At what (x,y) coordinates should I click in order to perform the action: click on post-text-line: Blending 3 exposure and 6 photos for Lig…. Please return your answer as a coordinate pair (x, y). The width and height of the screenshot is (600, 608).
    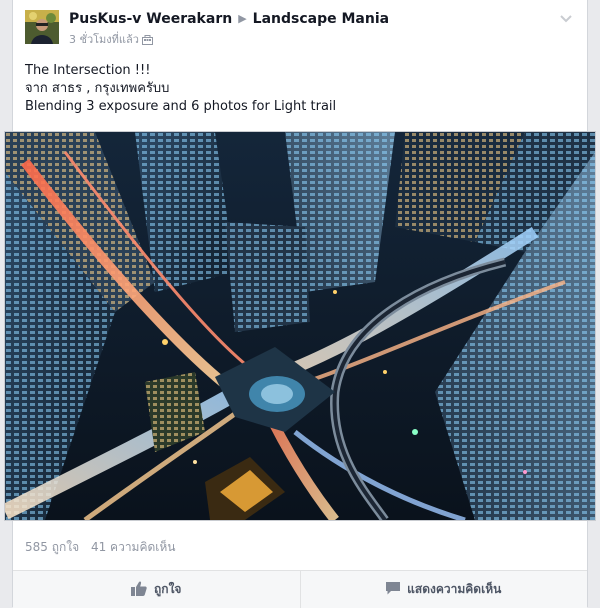
    Looking at the image, I should click on (181, 106).